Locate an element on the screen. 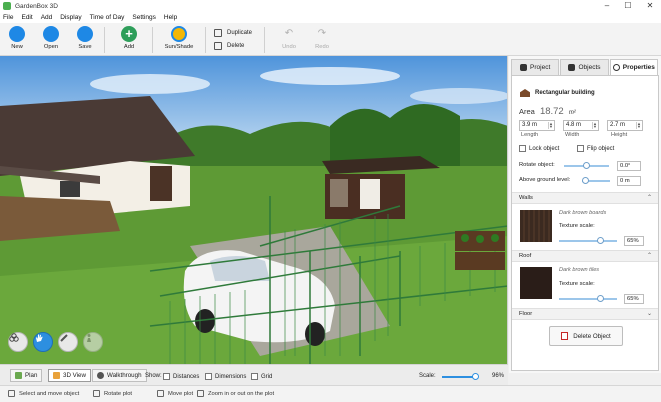  height-field: 2.7 m ▲ ▼ is located at coordinates (625, 125).